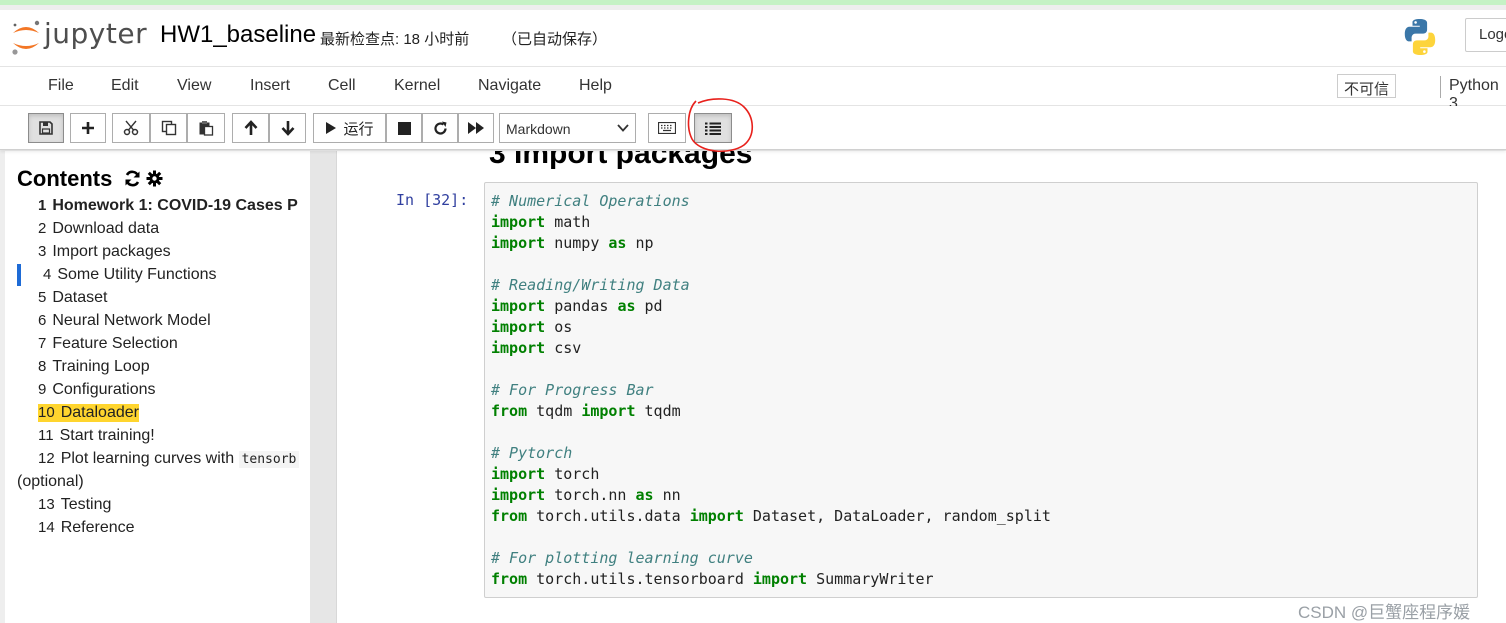 This screenshot has height=623, width=1506. I want to click on move-up-button, so click(250, 128).